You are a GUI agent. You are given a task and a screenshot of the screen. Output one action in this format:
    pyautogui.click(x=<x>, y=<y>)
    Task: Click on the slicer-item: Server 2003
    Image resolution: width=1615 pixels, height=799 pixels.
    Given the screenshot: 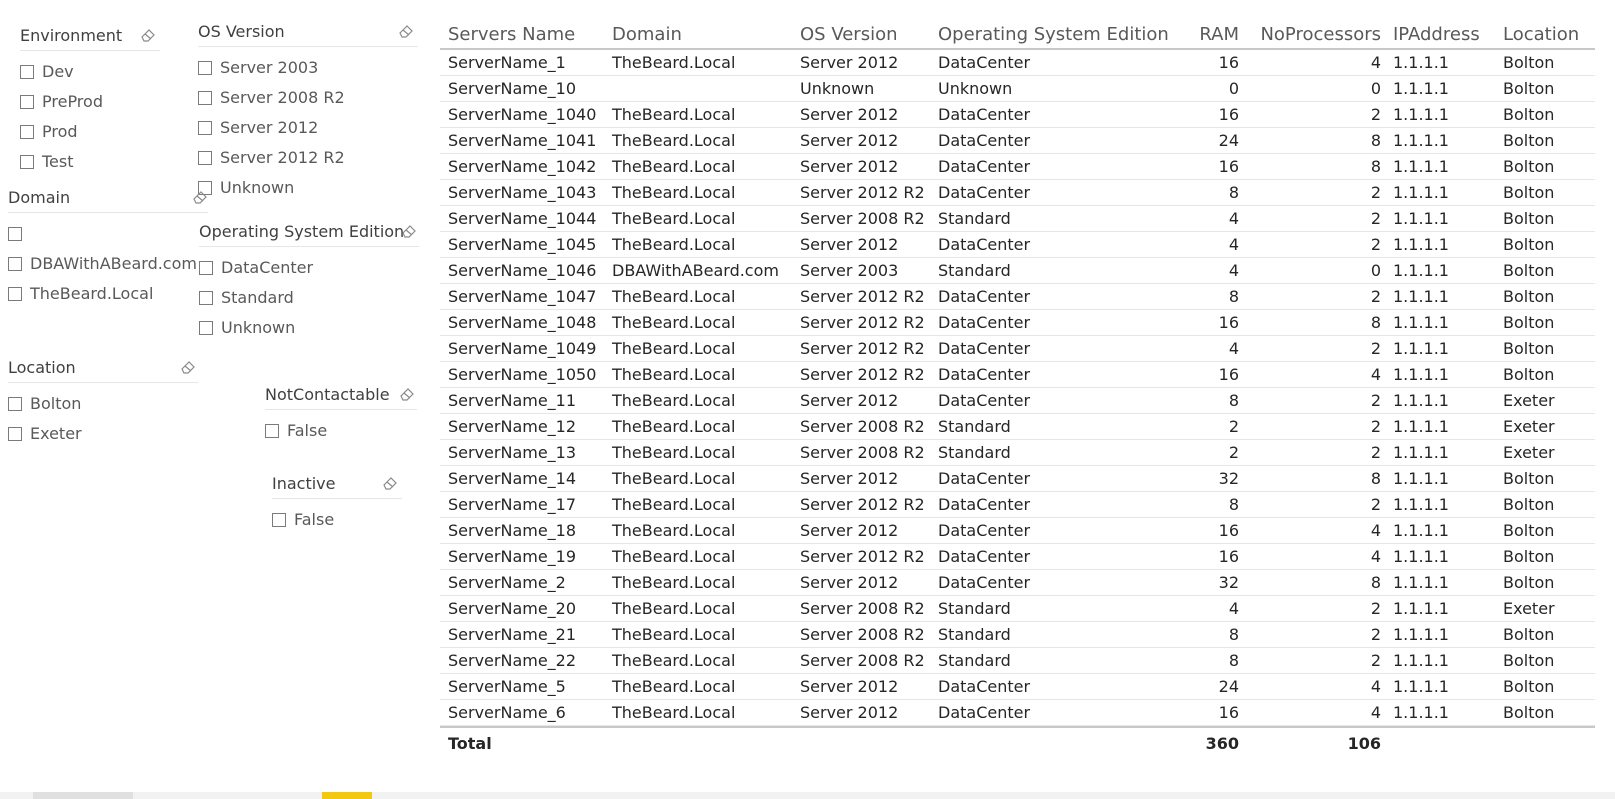 What is the action you would take?
    pyautogui.click(x=308, y=68)
    